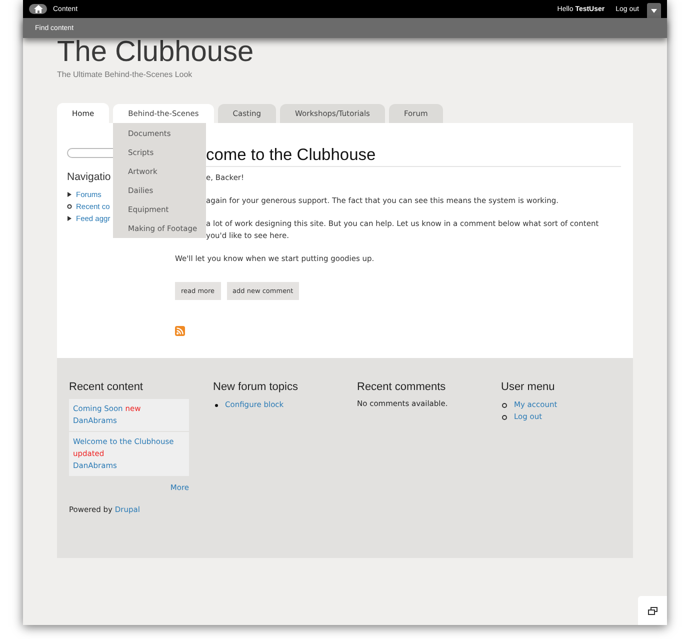 Image resolution: width=700 pixels, height=639 pixels. Describe the element at coordinates (155, 52) in the screenshot. I see `site-name: The Clubhouse` at that location.